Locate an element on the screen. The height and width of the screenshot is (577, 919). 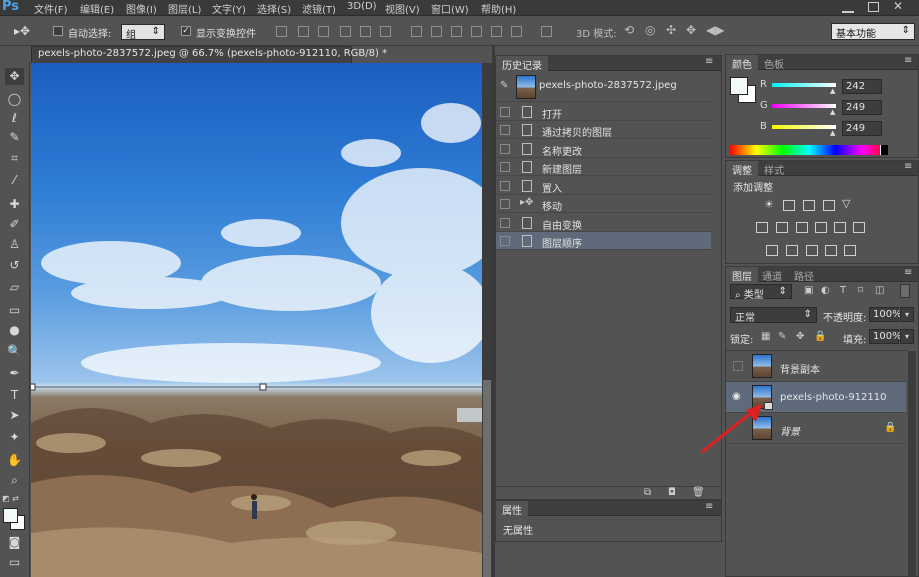
green-channel-value: 249 is located at coordinates (862, 107).